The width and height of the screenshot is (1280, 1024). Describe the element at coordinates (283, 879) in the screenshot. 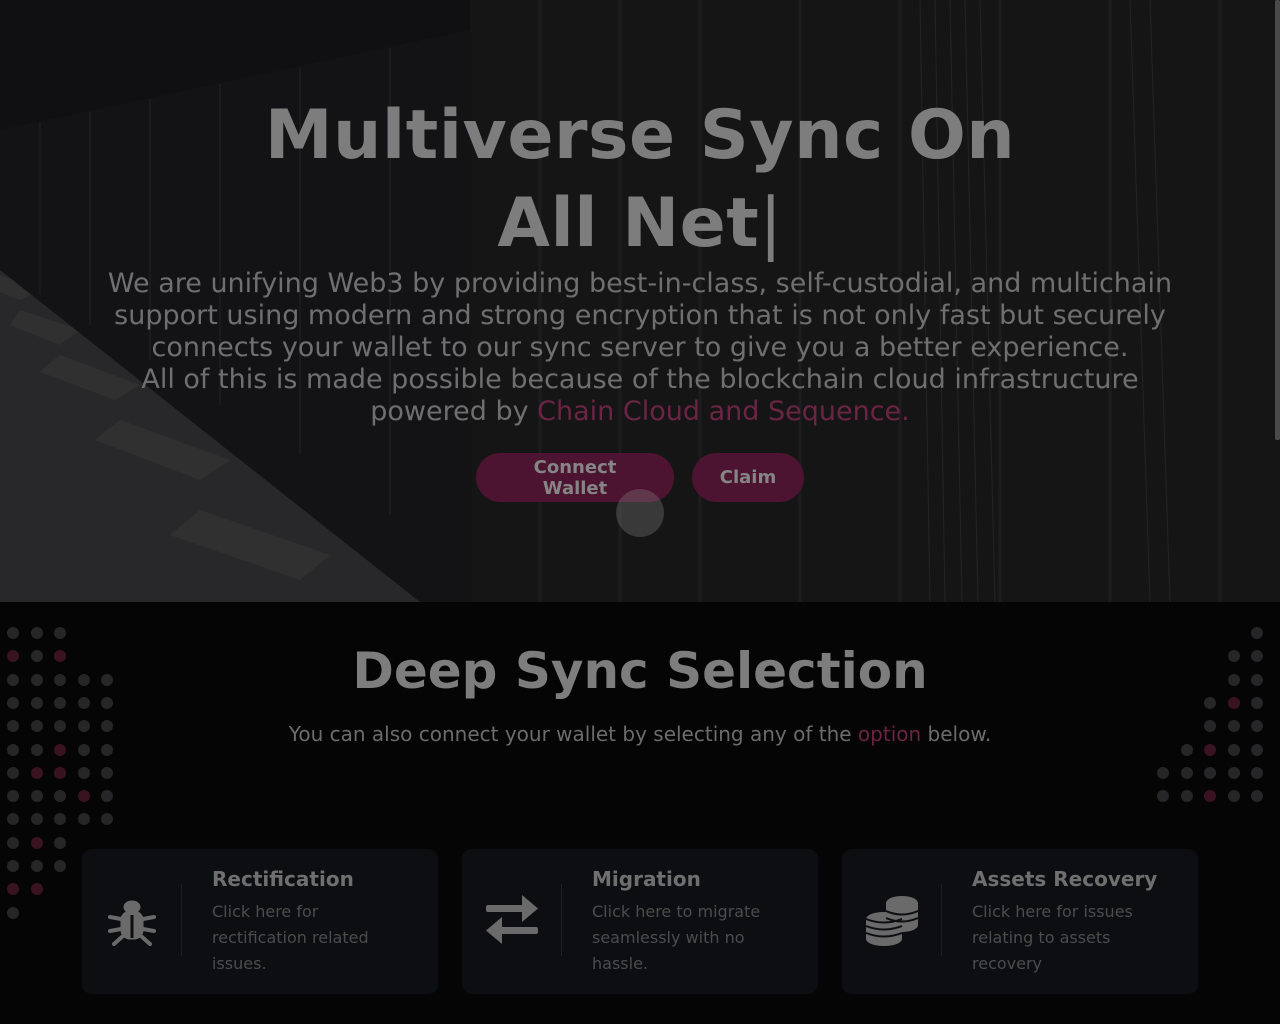

I see `card-title: Rectification` at that location.